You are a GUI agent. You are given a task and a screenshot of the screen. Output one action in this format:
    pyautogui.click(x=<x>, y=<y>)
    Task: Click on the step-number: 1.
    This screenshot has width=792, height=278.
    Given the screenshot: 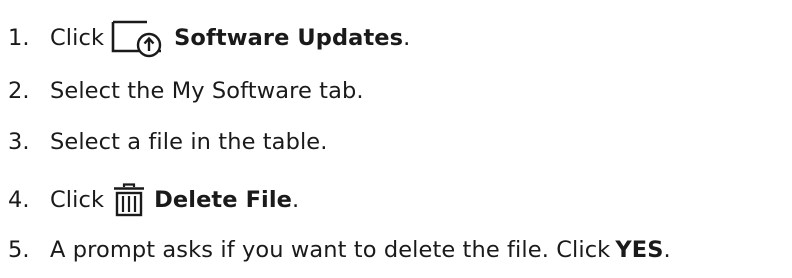 What is the action you would take?
    pyautogui.click(x=19, y=38)
    